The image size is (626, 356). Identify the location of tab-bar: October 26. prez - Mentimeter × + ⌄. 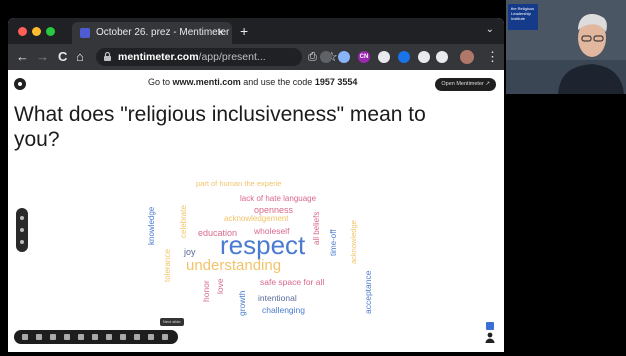
(256, 31).